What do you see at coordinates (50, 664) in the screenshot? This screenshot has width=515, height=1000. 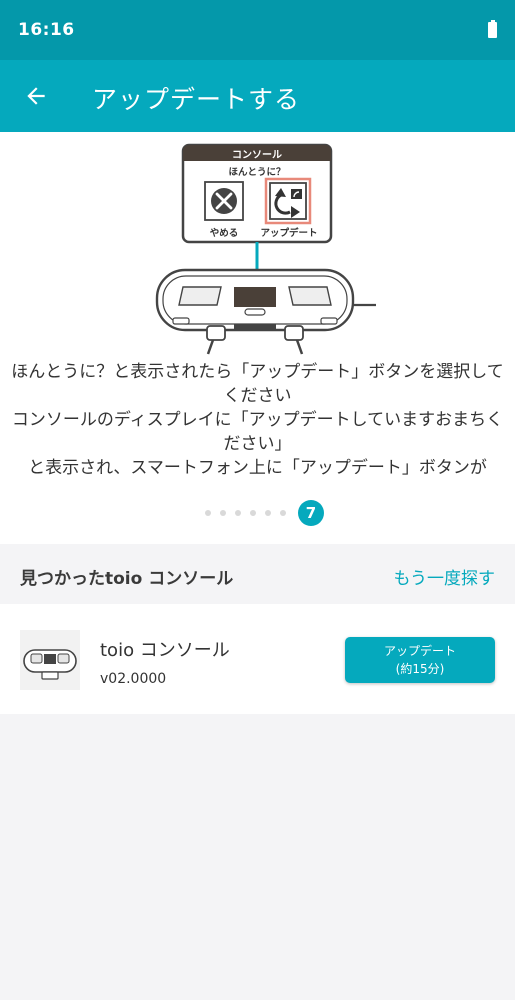 I see `console-icon` at bounding box center [50, 664].